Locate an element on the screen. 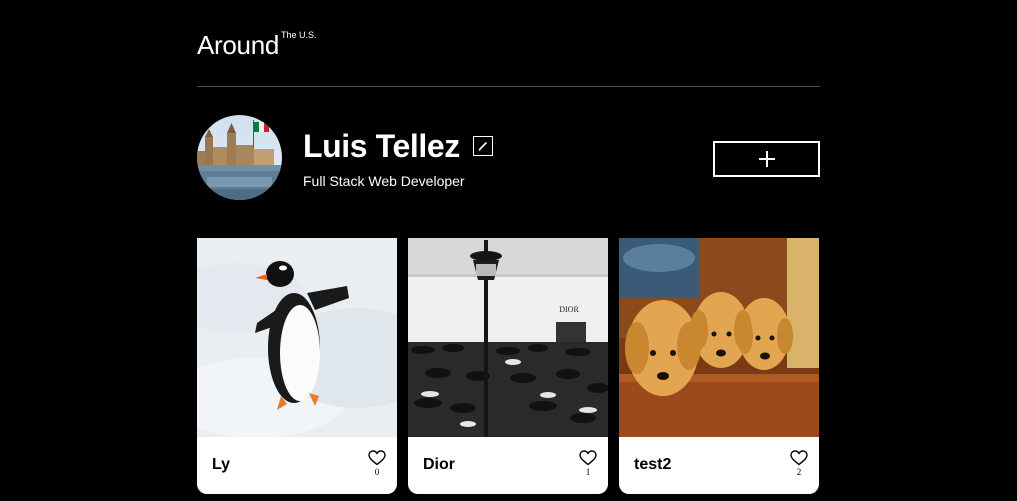 This screenshot has height=501, width=1017. card-image-puppies is located at coordinates (719, 337).